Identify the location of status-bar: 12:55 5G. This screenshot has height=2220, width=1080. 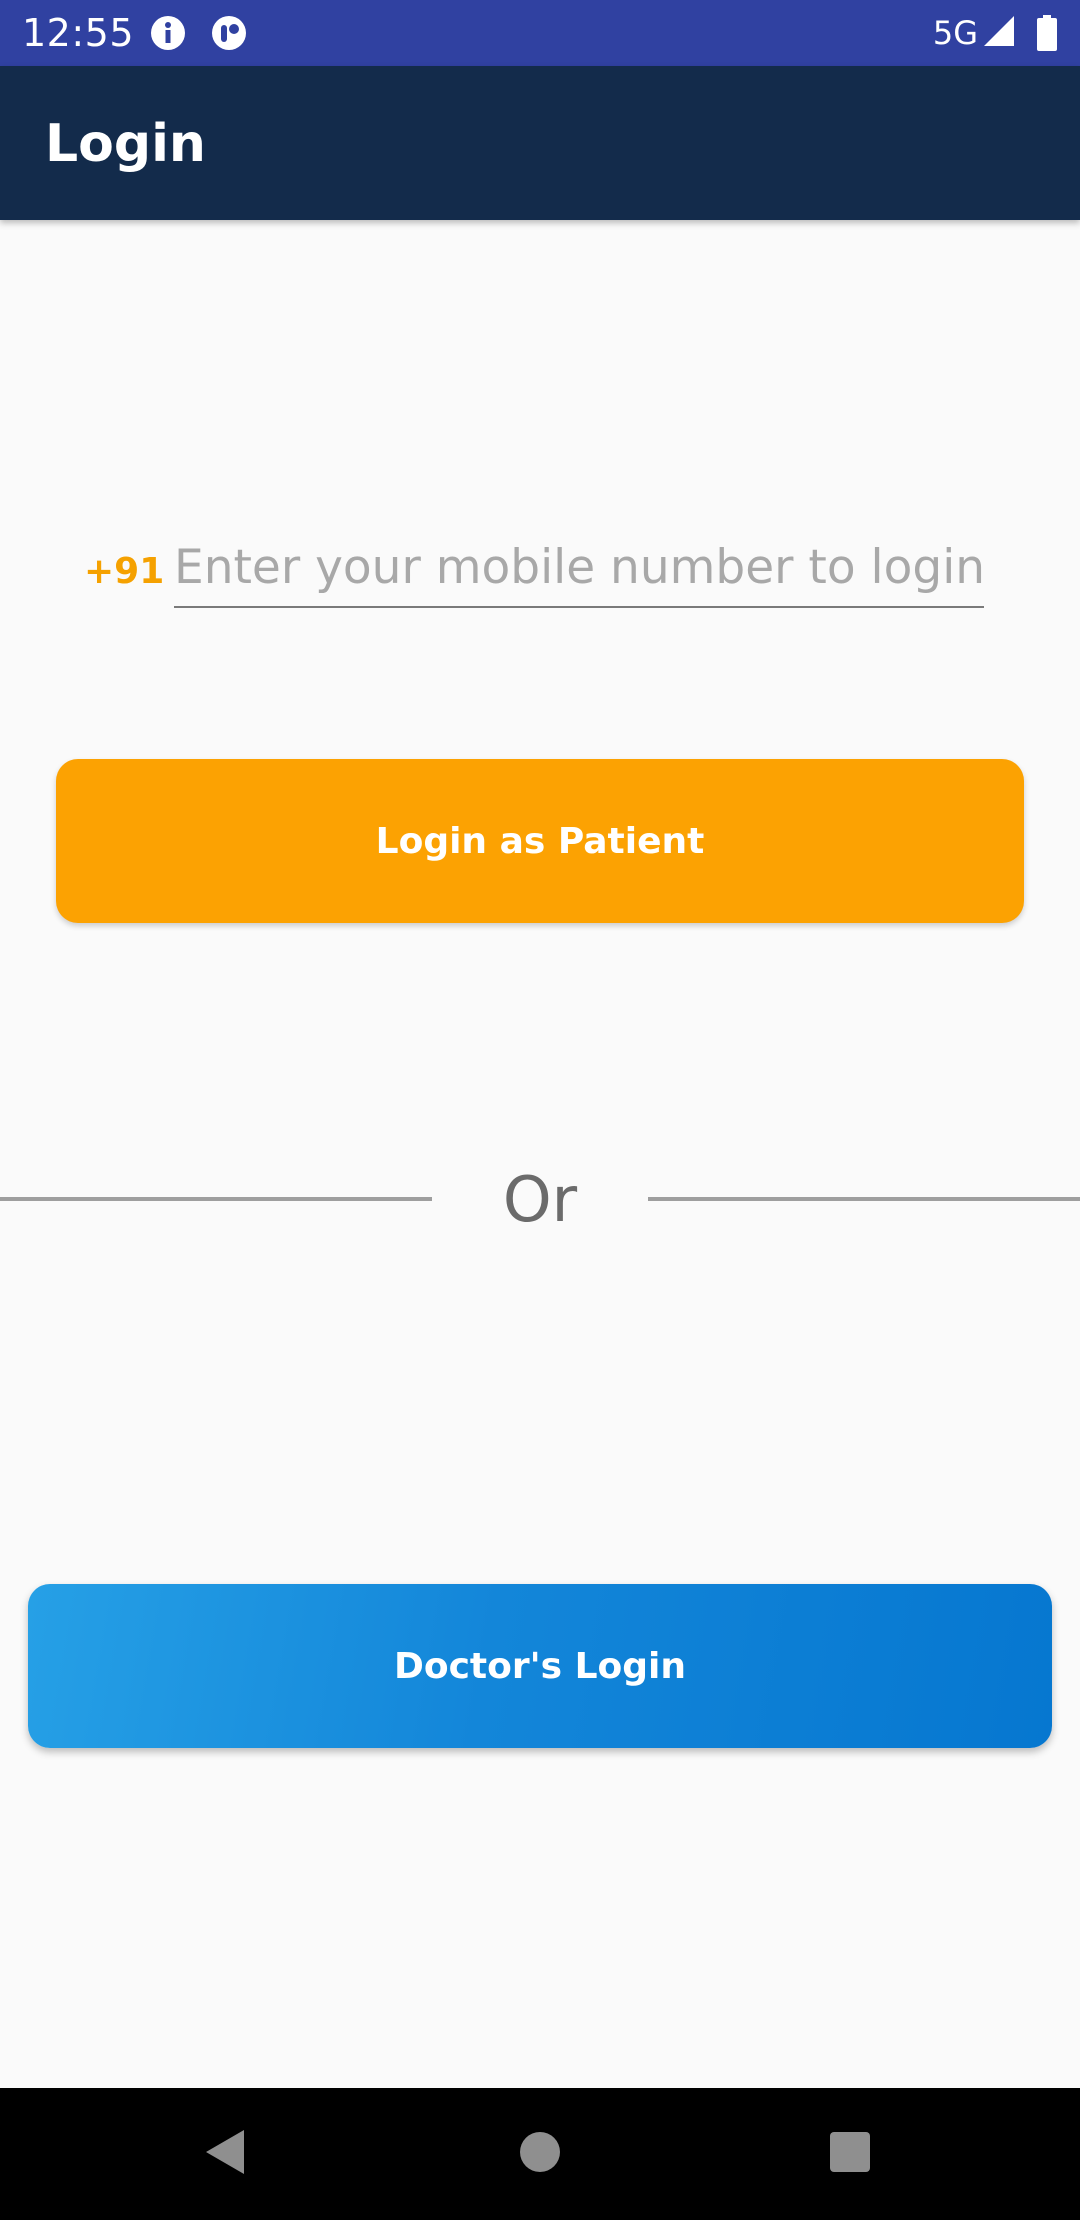
(540, 33).